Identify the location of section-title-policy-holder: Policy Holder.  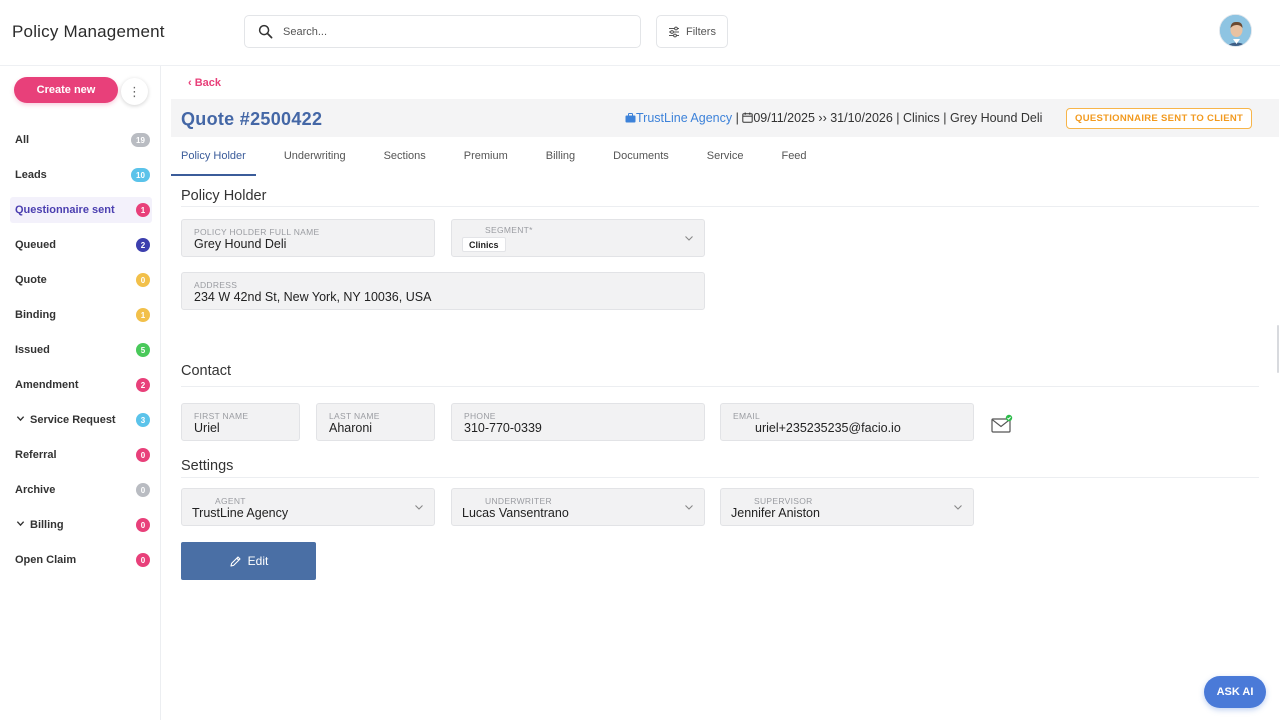
(224, 196).